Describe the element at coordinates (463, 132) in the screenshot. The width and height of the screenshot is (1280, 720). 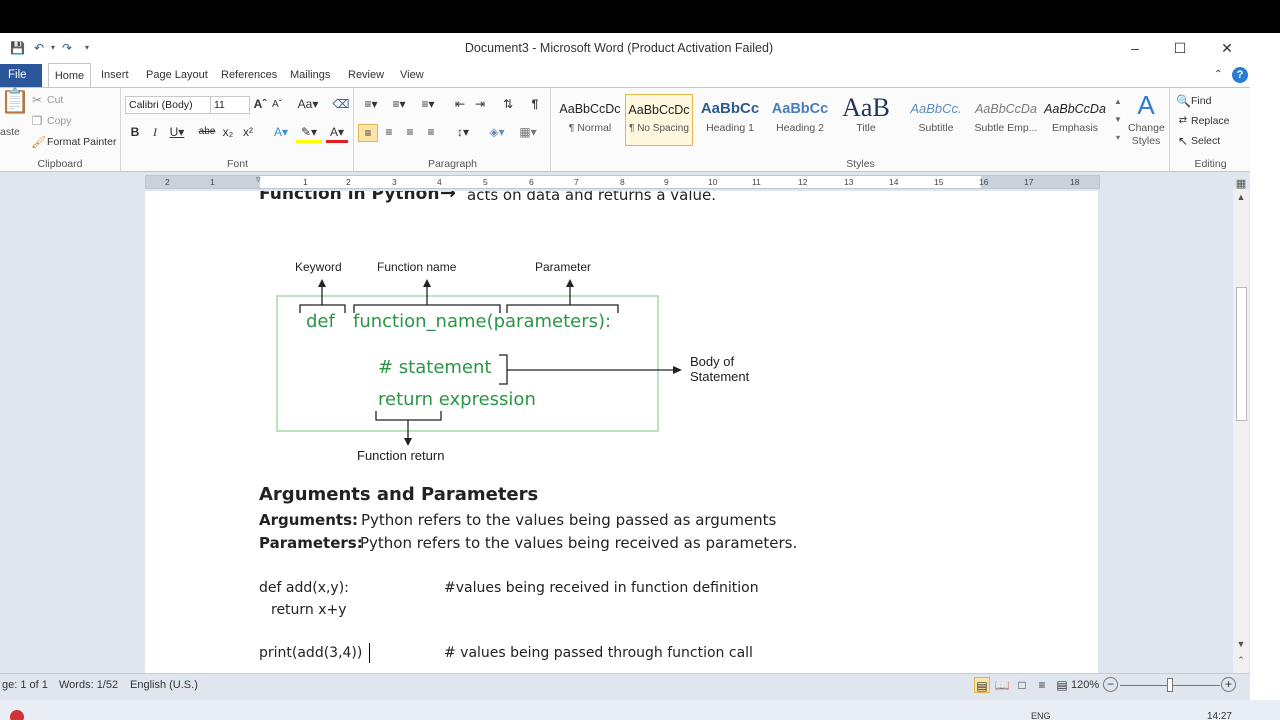
I see `line-spacing-icon: ↕▾` at that location.